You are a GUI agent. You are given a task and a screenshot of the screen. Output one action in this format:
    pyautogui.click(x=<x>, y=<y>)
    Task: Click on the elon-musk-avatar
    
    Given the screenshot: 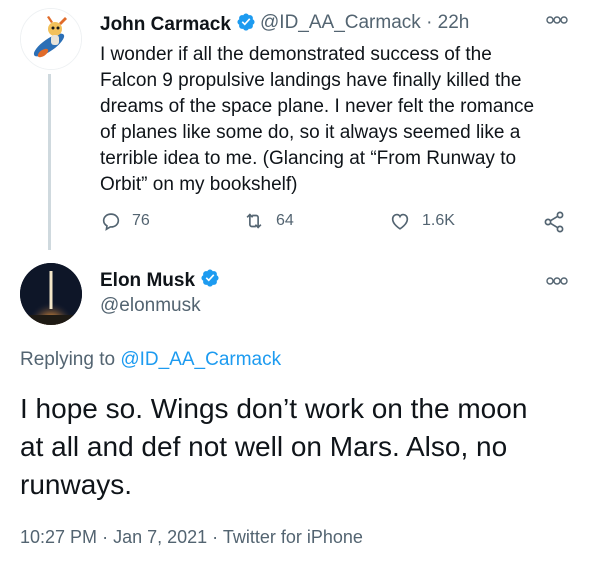 What is the action you would take?
    pyautogui.click(x=51, y=294)
    